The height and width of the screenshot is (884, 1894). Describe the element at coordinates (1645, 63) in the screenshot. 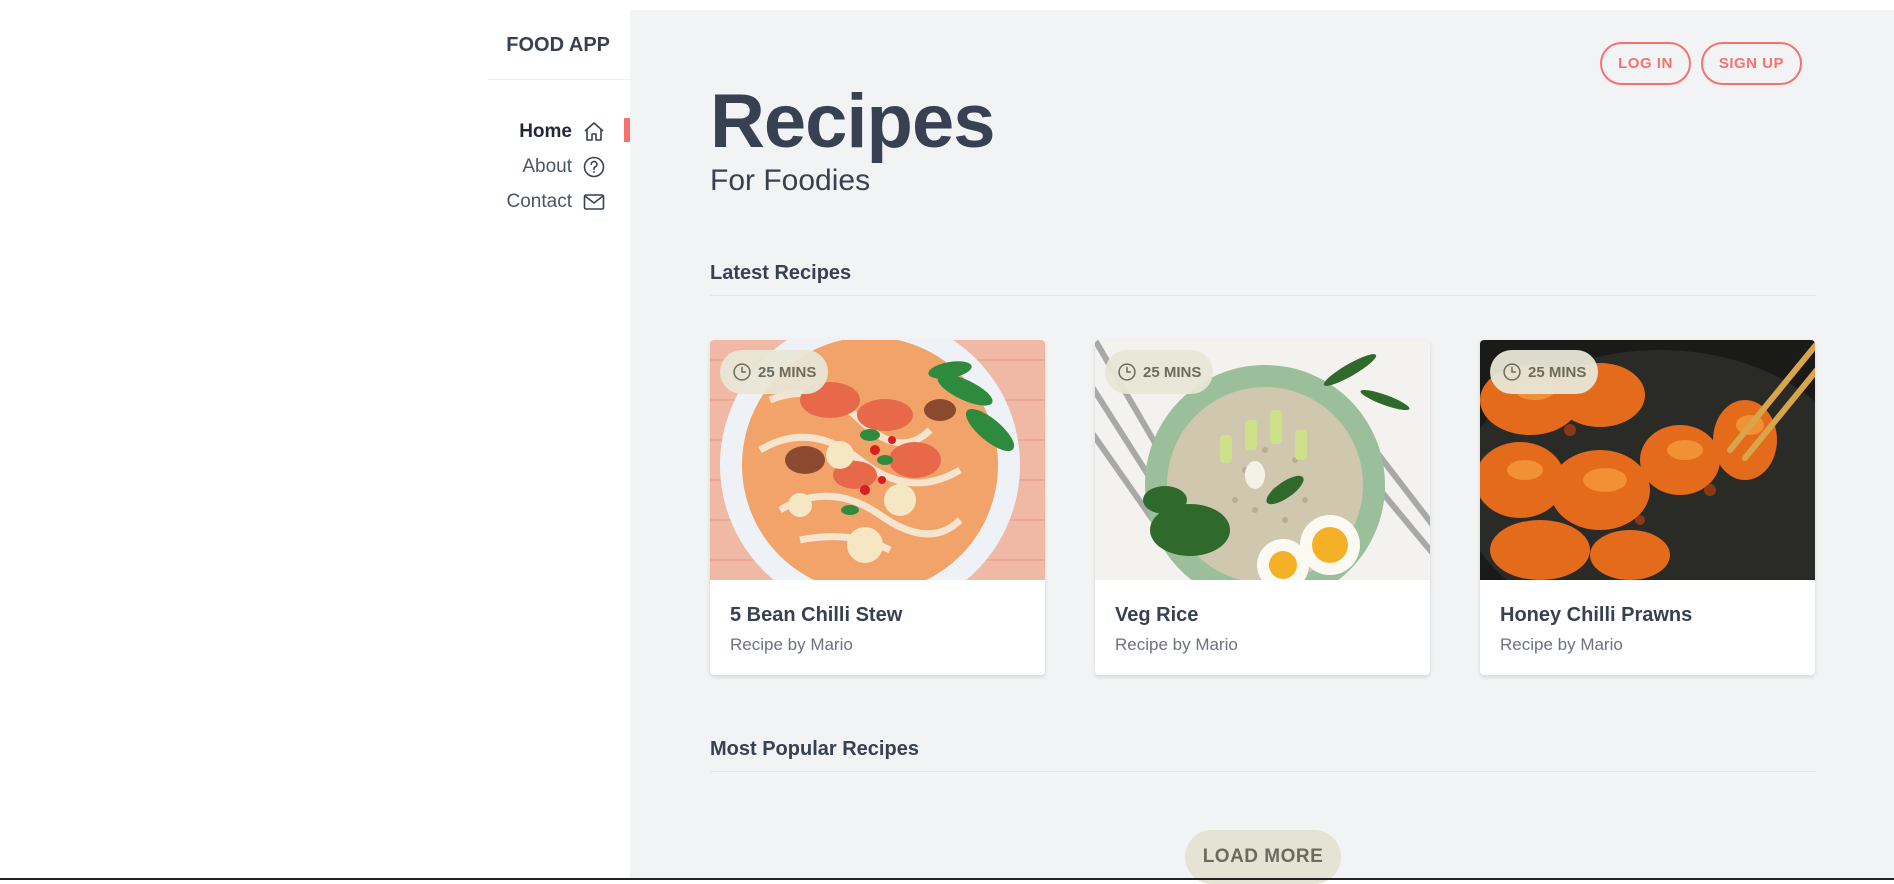

I see `login-button: LOG IN` at that location.